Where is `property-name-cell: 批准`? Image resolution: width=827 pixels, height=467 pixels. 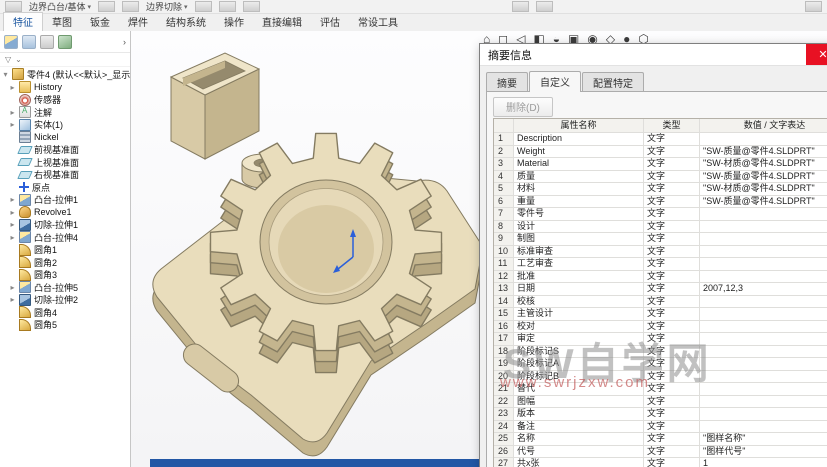
property-name-cell: 批准 is located at coordinates (579, 276).